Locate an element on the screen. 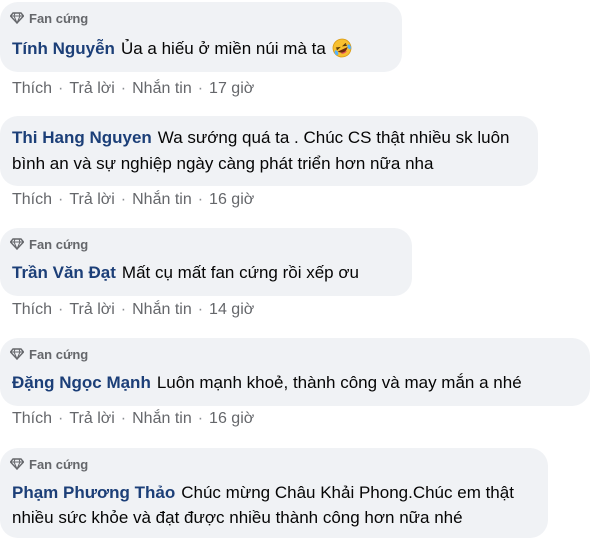  timestamp-link: 17 giờ is located at coordinates (231, 88).